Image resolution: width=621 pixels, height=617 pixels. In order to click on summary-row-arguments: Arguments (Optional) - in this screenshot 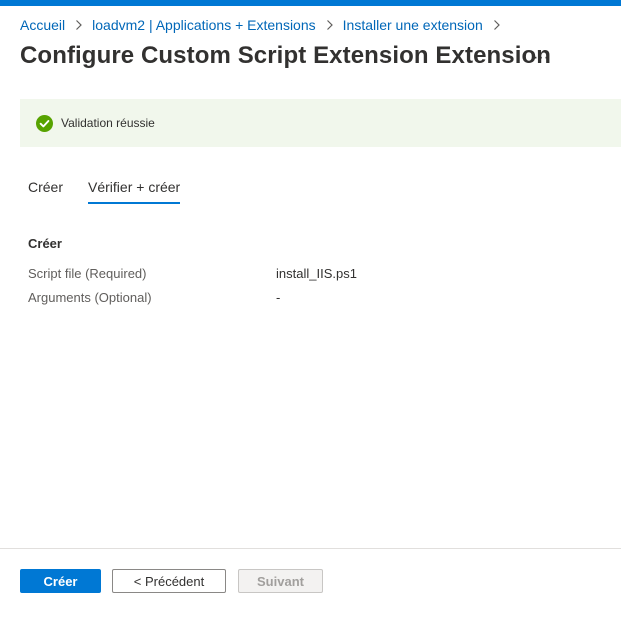, I will do `click(308, 299)`.